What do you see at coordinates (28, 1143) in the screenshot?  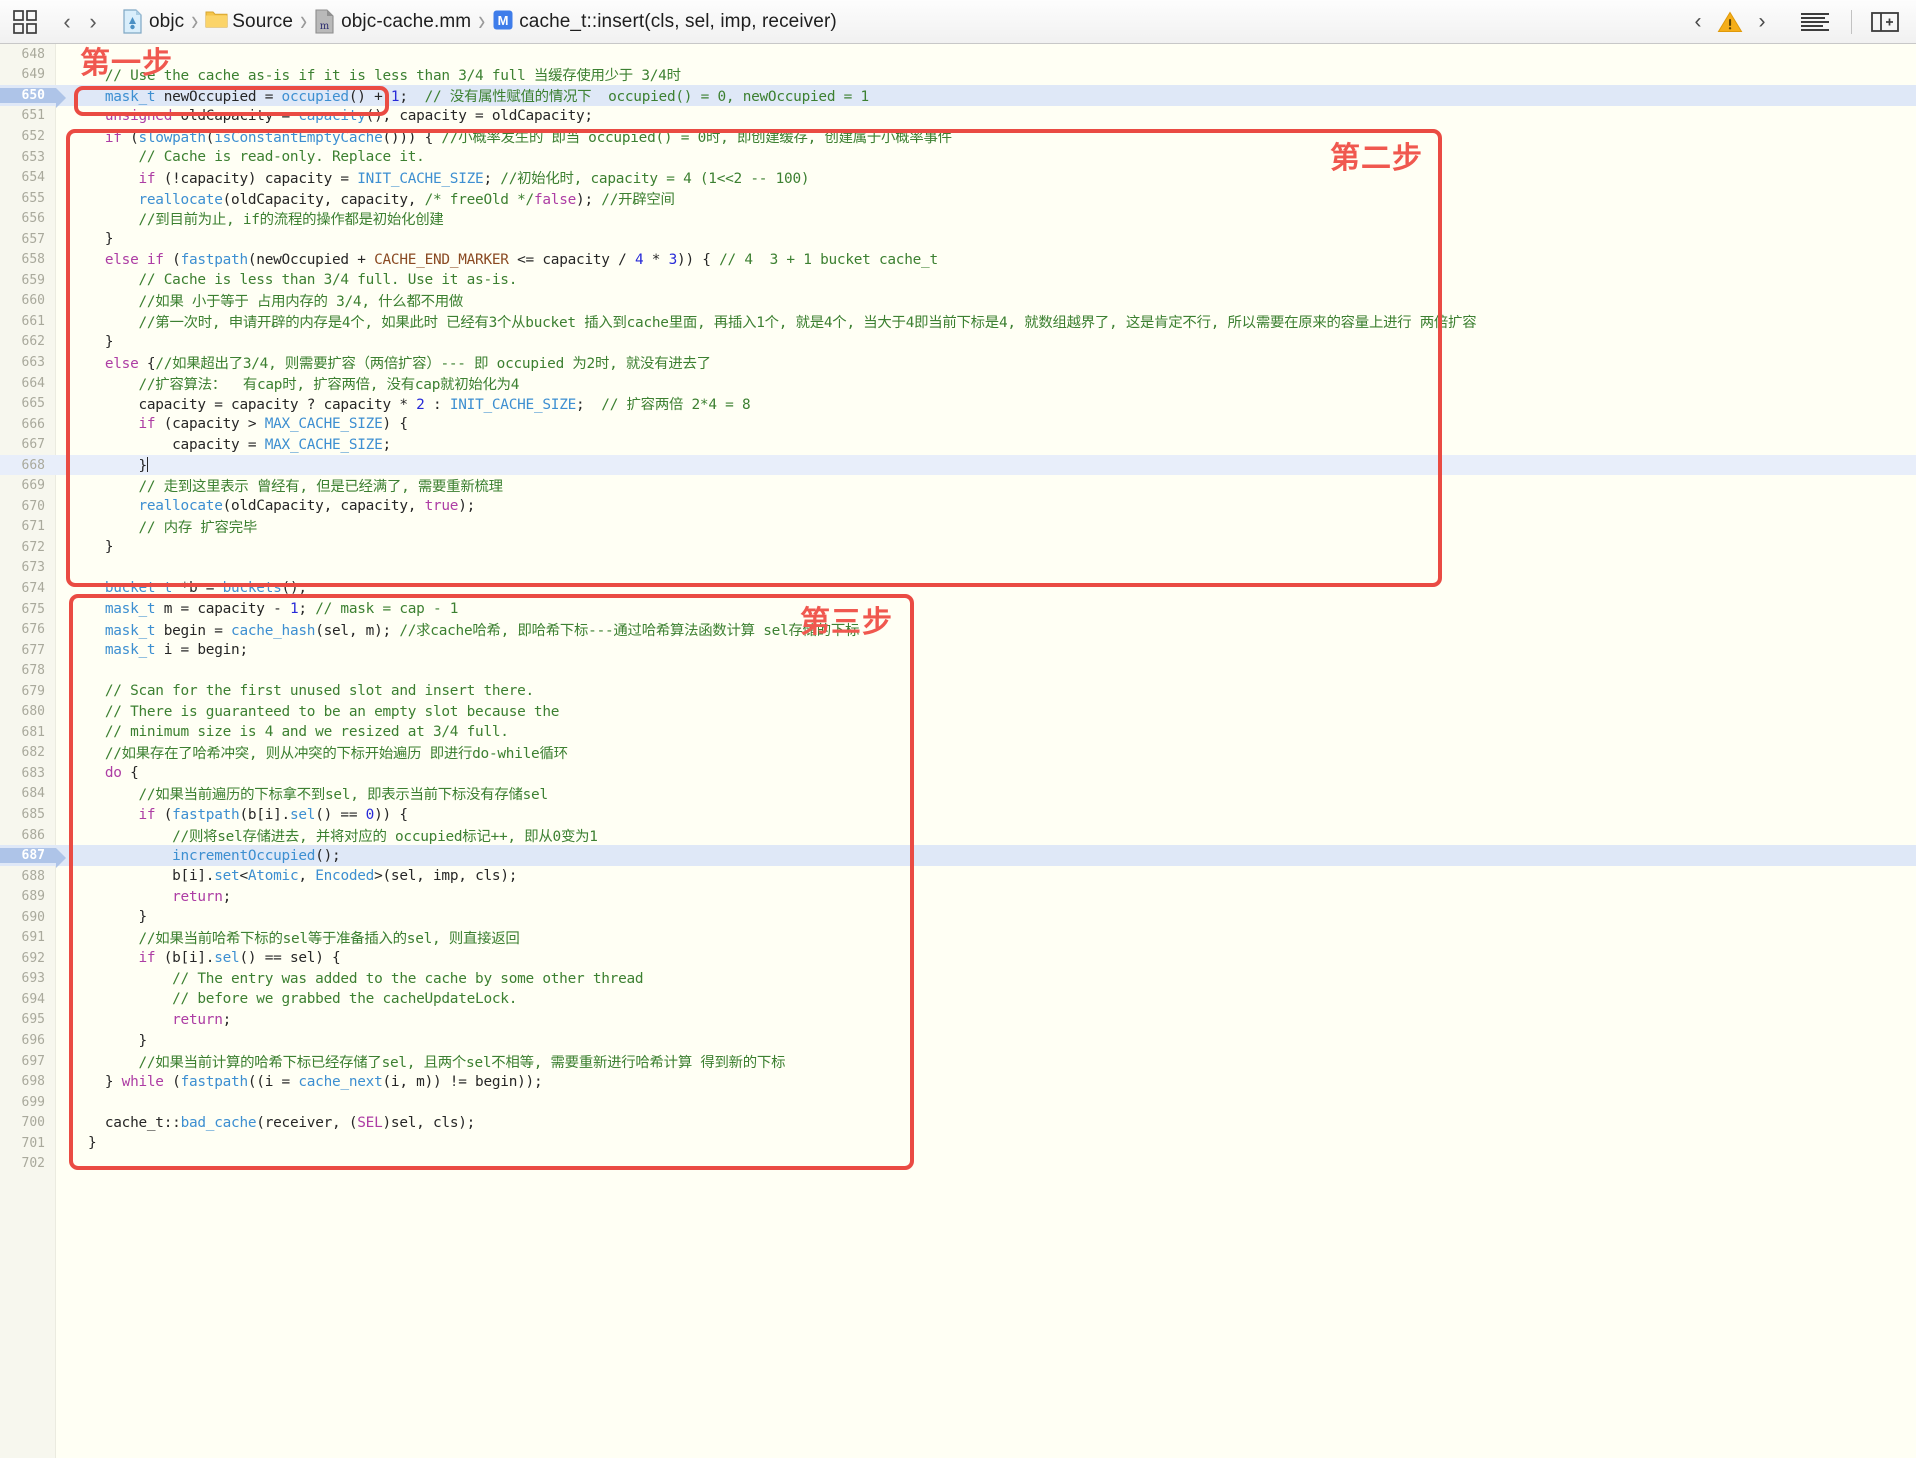 I see `line-number: 701` at bounding box center [28, 1143].